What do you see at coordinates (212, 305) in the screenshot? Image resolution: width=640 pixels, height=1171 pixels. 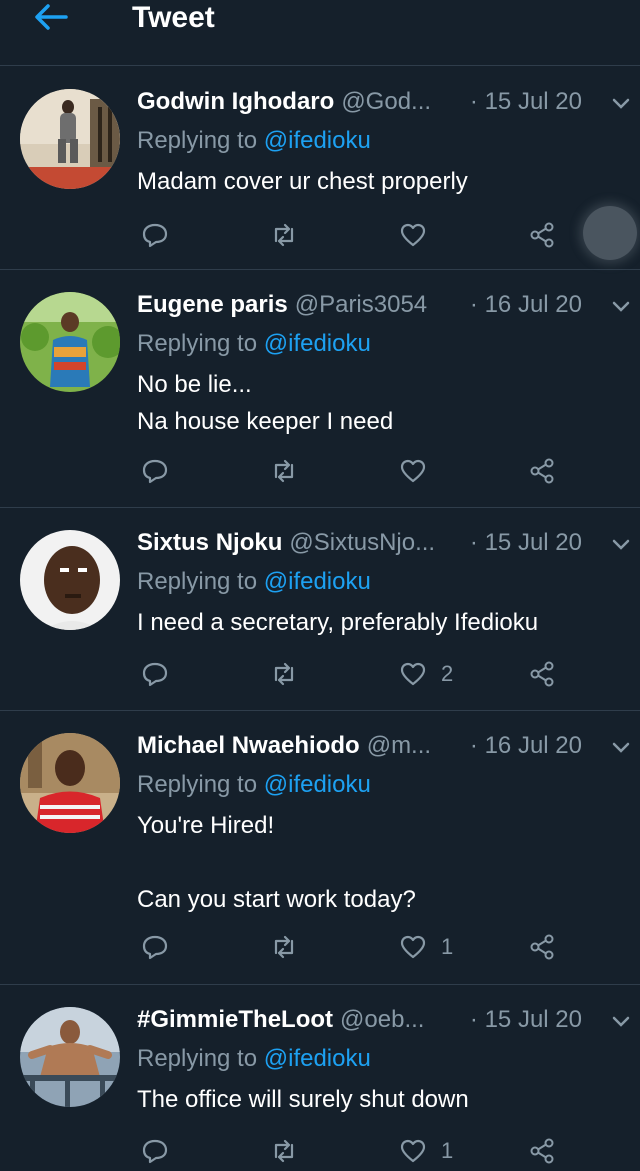 I see `display-name: Eugene paris` at bounding box center [212, 305].